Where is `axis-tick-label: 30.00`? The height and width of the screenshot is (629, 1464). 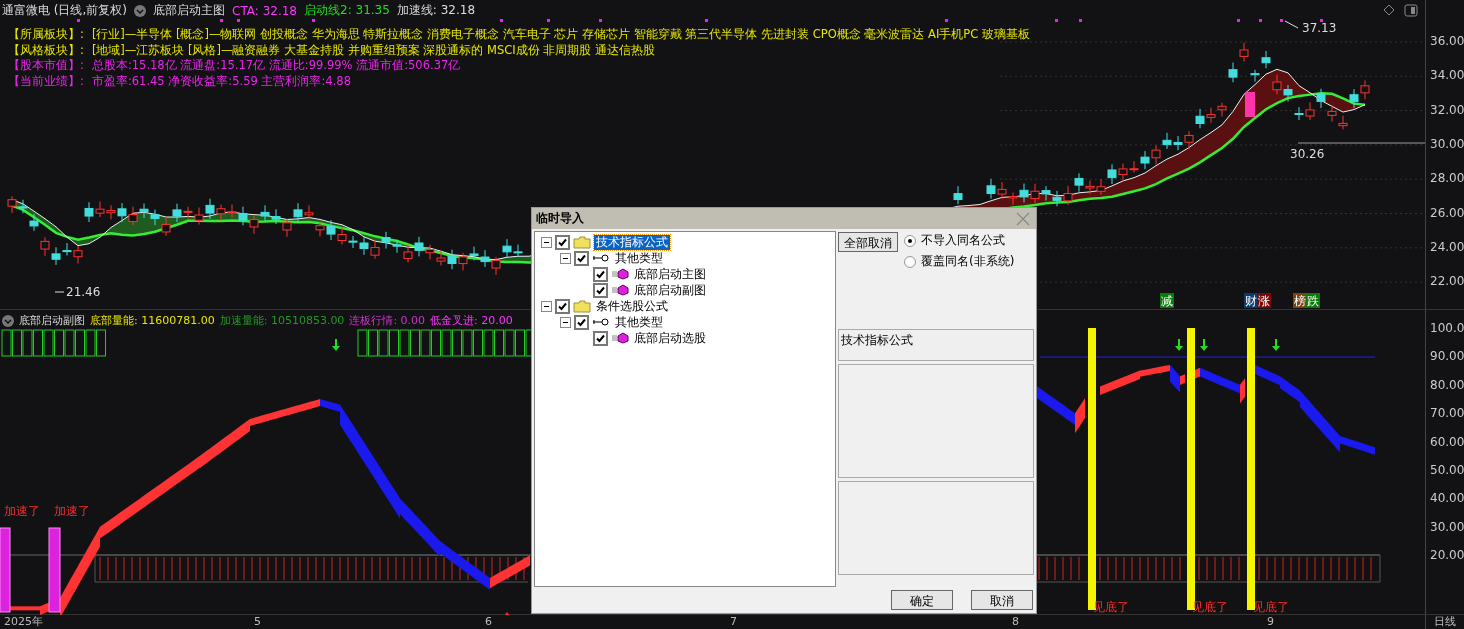 axis-tick-label: 30.00 is located at coordinates (1447, 143).